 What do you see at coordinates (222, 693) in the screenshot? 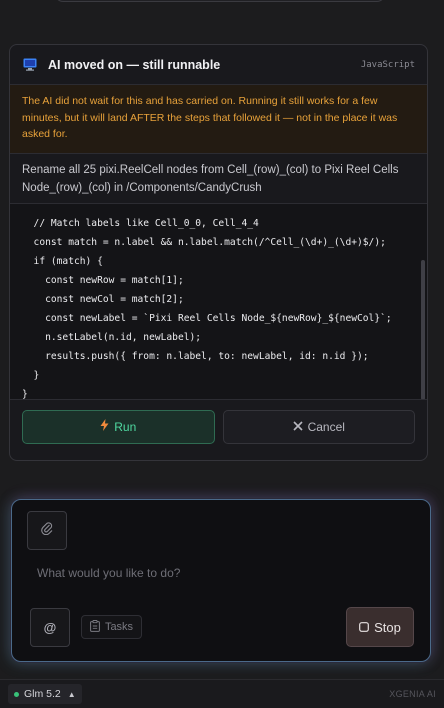
I see `status-bar: Glm 5.2 ▲ XGENIA AI` at bounding box center [222, 693].